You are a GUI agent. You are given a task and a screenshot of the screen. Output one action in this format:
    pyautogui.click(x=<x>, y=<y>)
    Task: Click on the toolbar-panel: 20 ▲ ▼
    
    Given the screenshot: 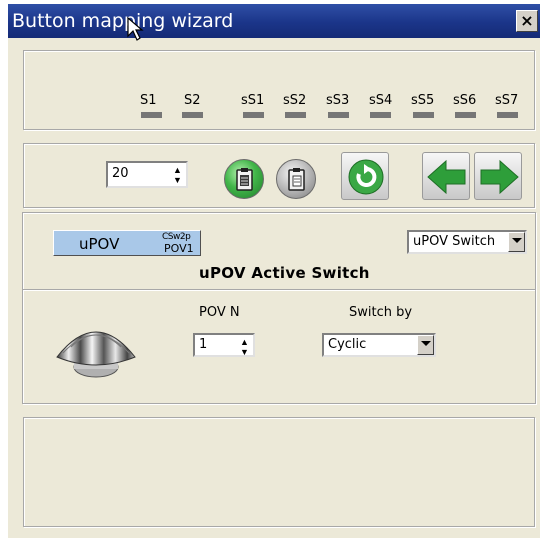 What is the action you would take?
    pyautogui.click(x=279, y=175)
    